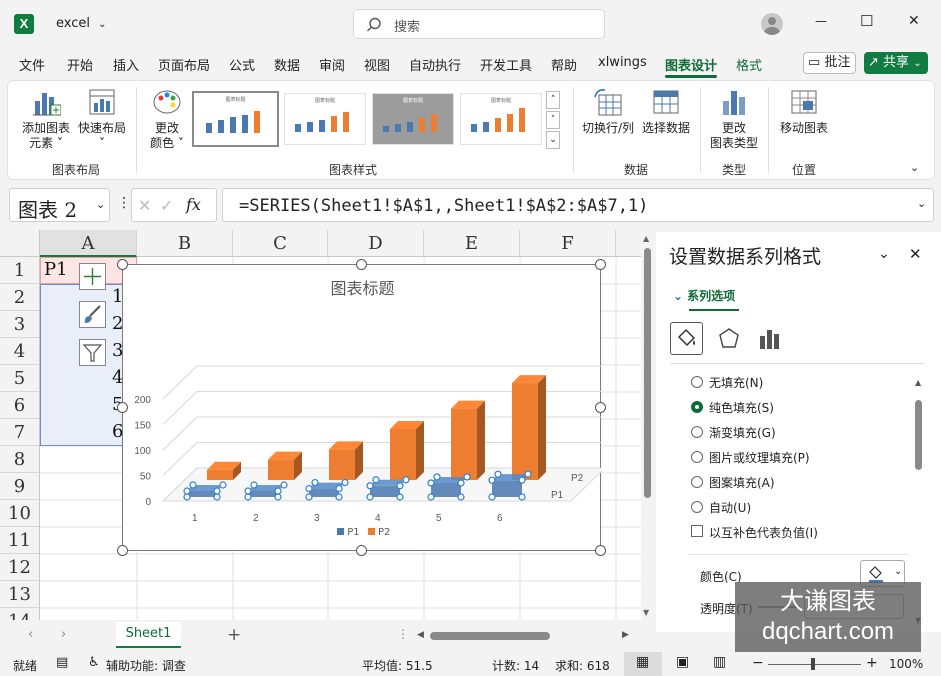 The image size is (941, 676). What do you see at coordinates (622, 62) in the screenshot?
I see `menu-xlwings: xlwings` at bounding box center [622, 62].